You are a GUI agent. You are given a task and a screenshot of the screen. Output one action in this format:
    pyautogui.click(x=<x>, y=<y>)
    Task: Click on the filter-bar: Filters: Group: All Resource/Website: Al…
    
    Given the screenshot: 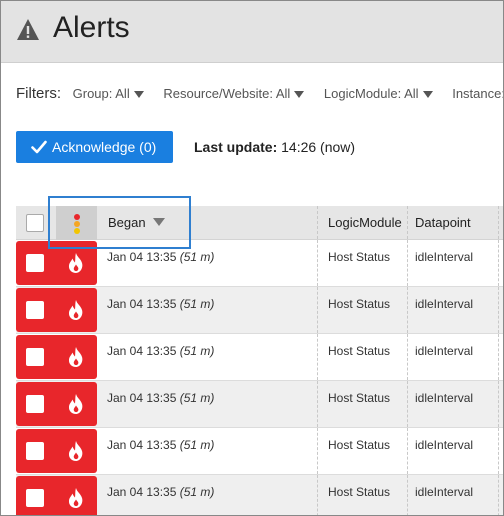 What is the action you would take?
    pyautogui.click(x=260, y=95)
    